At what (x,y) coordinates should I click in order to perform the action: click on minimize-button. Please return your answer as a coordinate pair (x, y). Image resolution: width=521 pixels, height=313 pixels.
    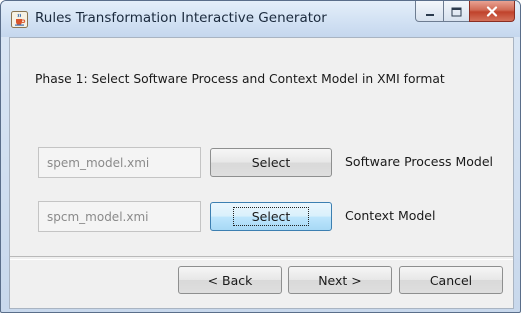
    Looking at the image, I should click on (429, 11).